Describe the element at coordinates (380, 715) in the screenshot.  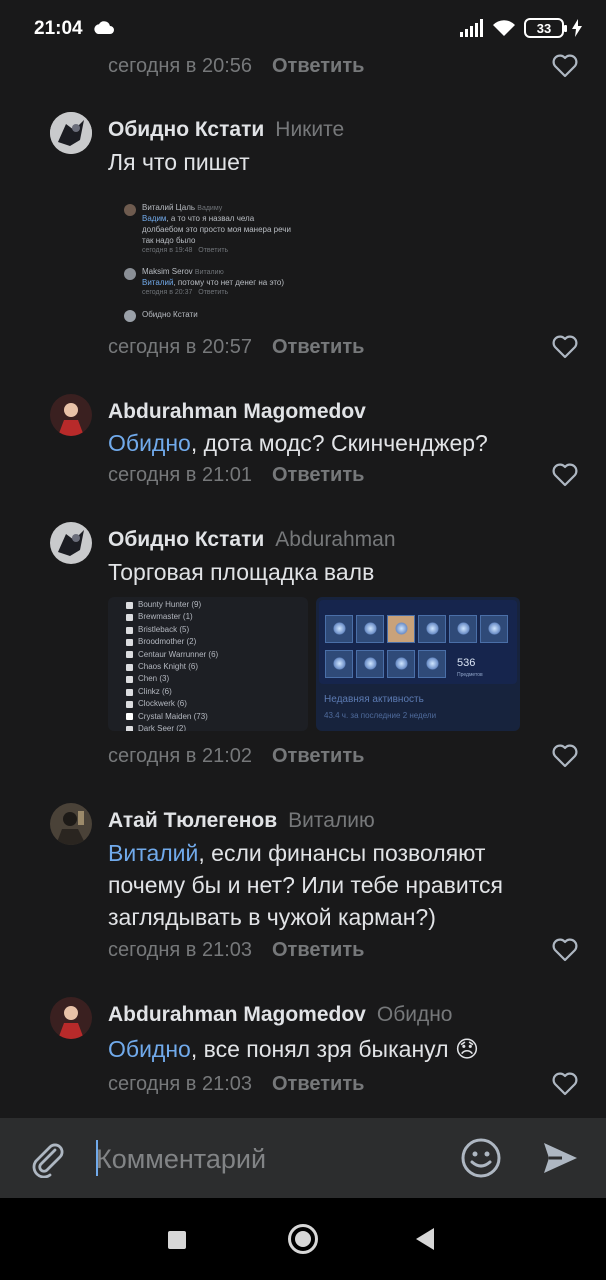
I see `activity-hours: 43.4 ч. за последние 2 недели` at that location.